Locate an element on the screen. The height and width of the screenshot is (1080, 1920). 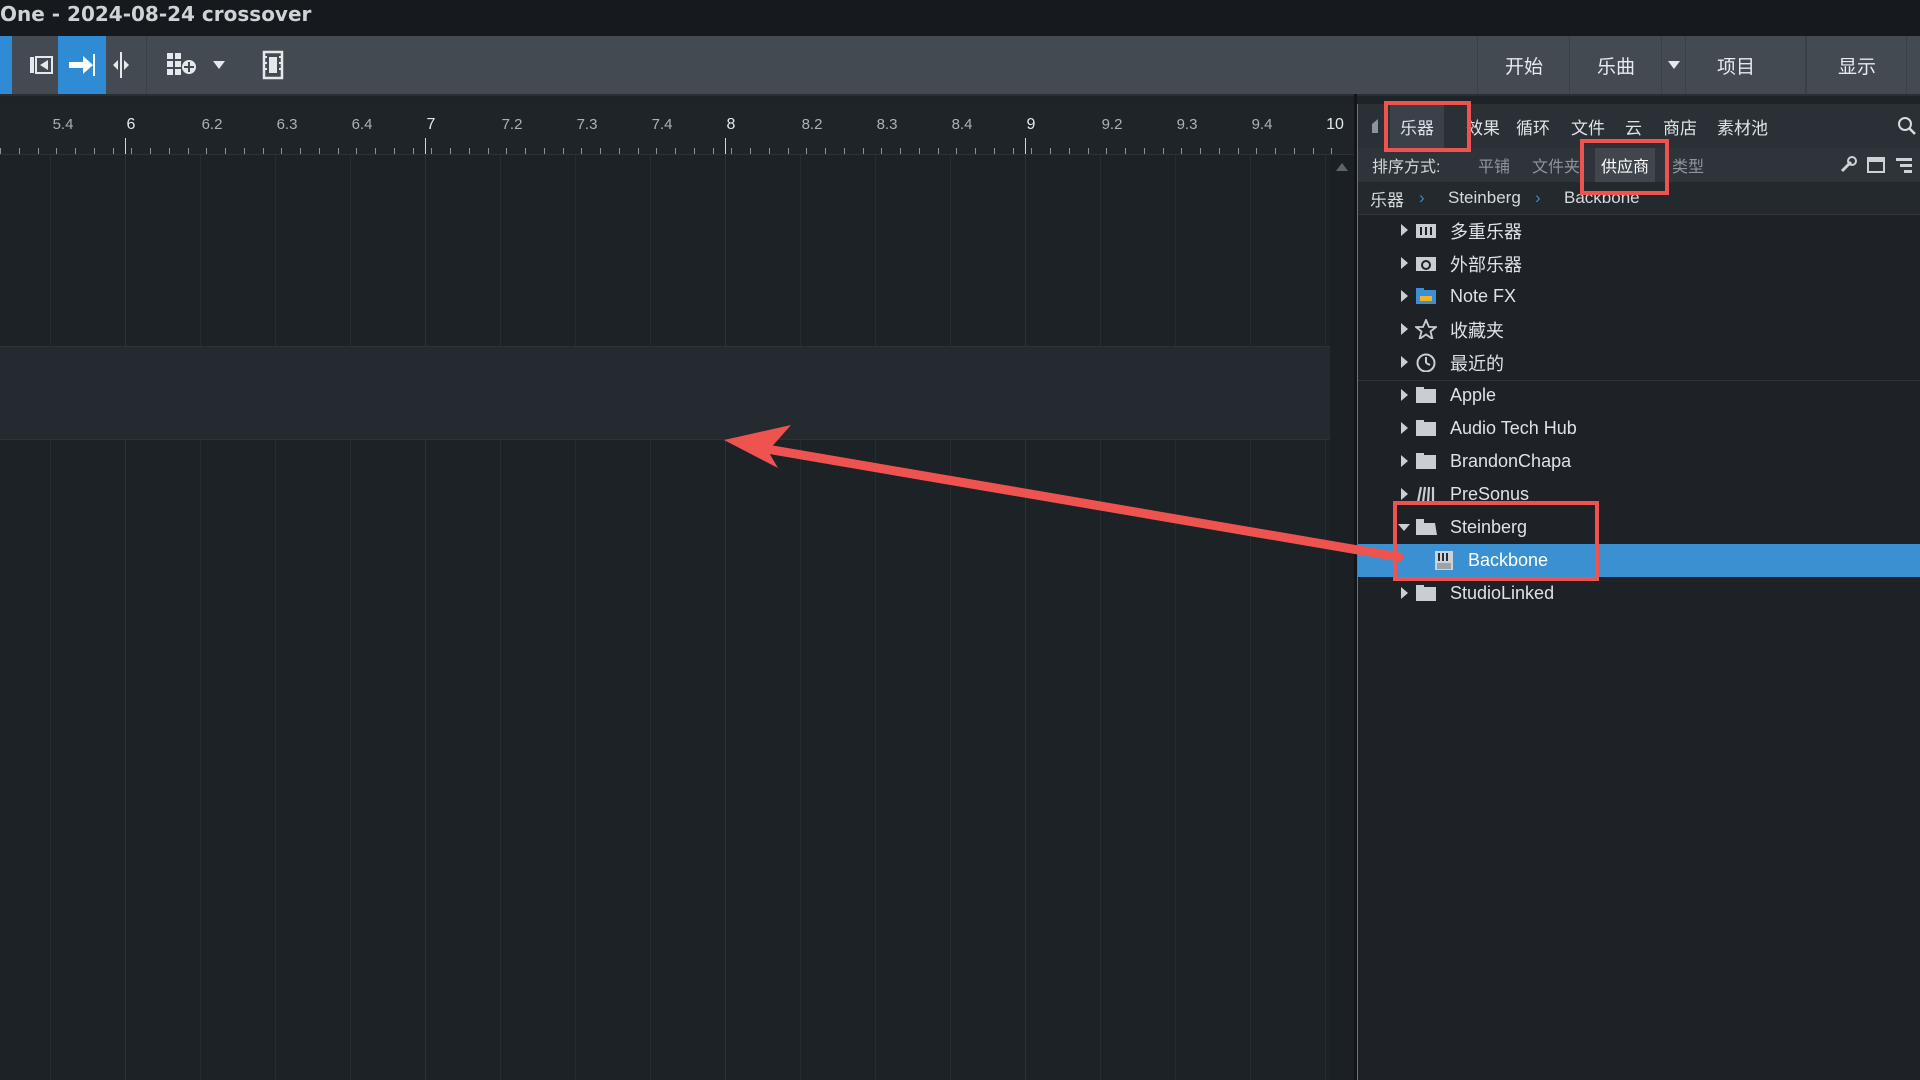
note-fx-folder-icon is located at coordinates (1426, 296).